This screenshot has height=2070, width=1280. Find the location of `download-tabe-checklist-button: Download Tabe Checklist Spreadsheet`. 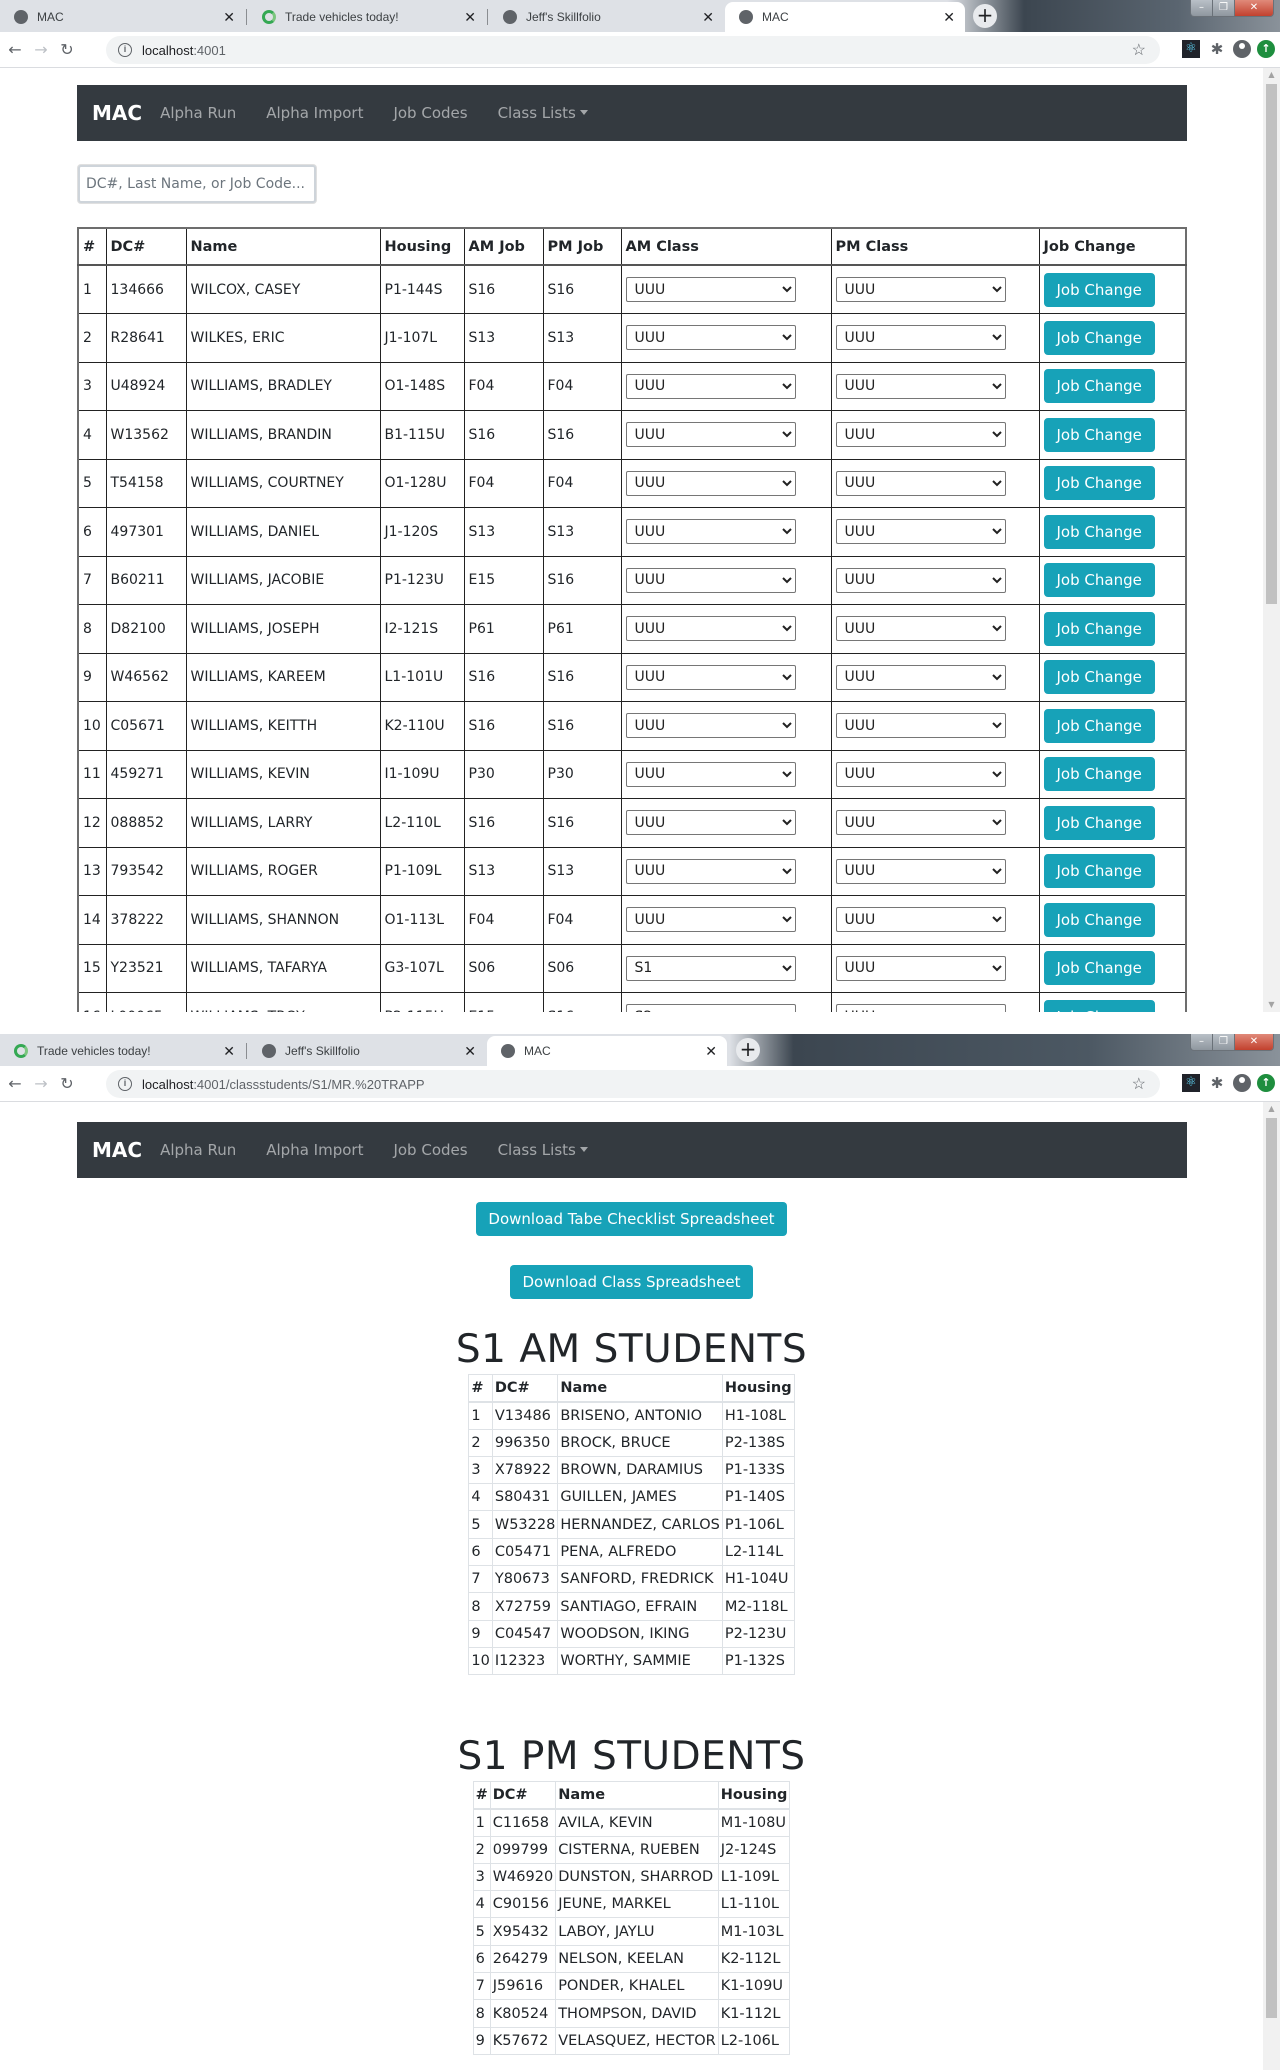

download-tabe-checklist-button: Download Tabe Checklist Spreadsheet is located at coordinates (631, 1219).